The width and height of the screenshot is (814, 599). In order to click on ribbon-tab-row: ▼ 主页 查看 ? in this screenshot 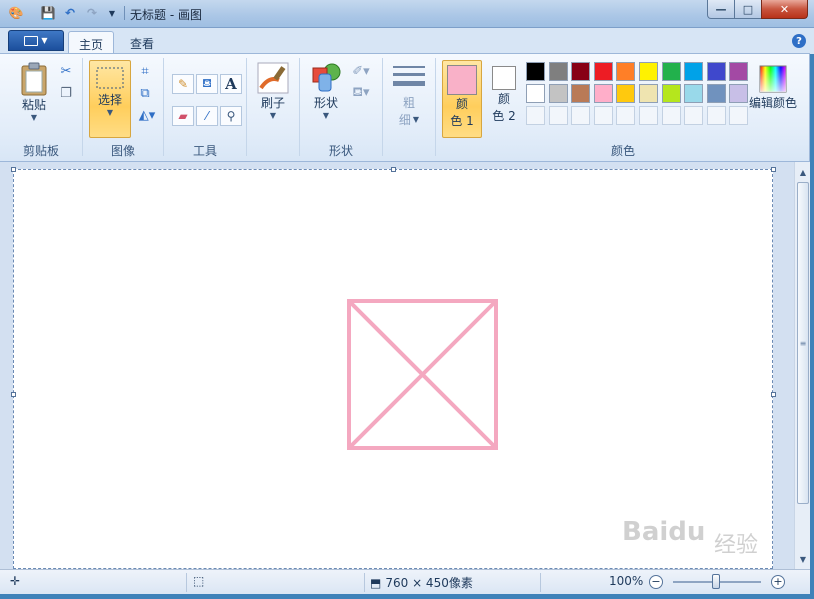, I will do `click(407, 41)`.